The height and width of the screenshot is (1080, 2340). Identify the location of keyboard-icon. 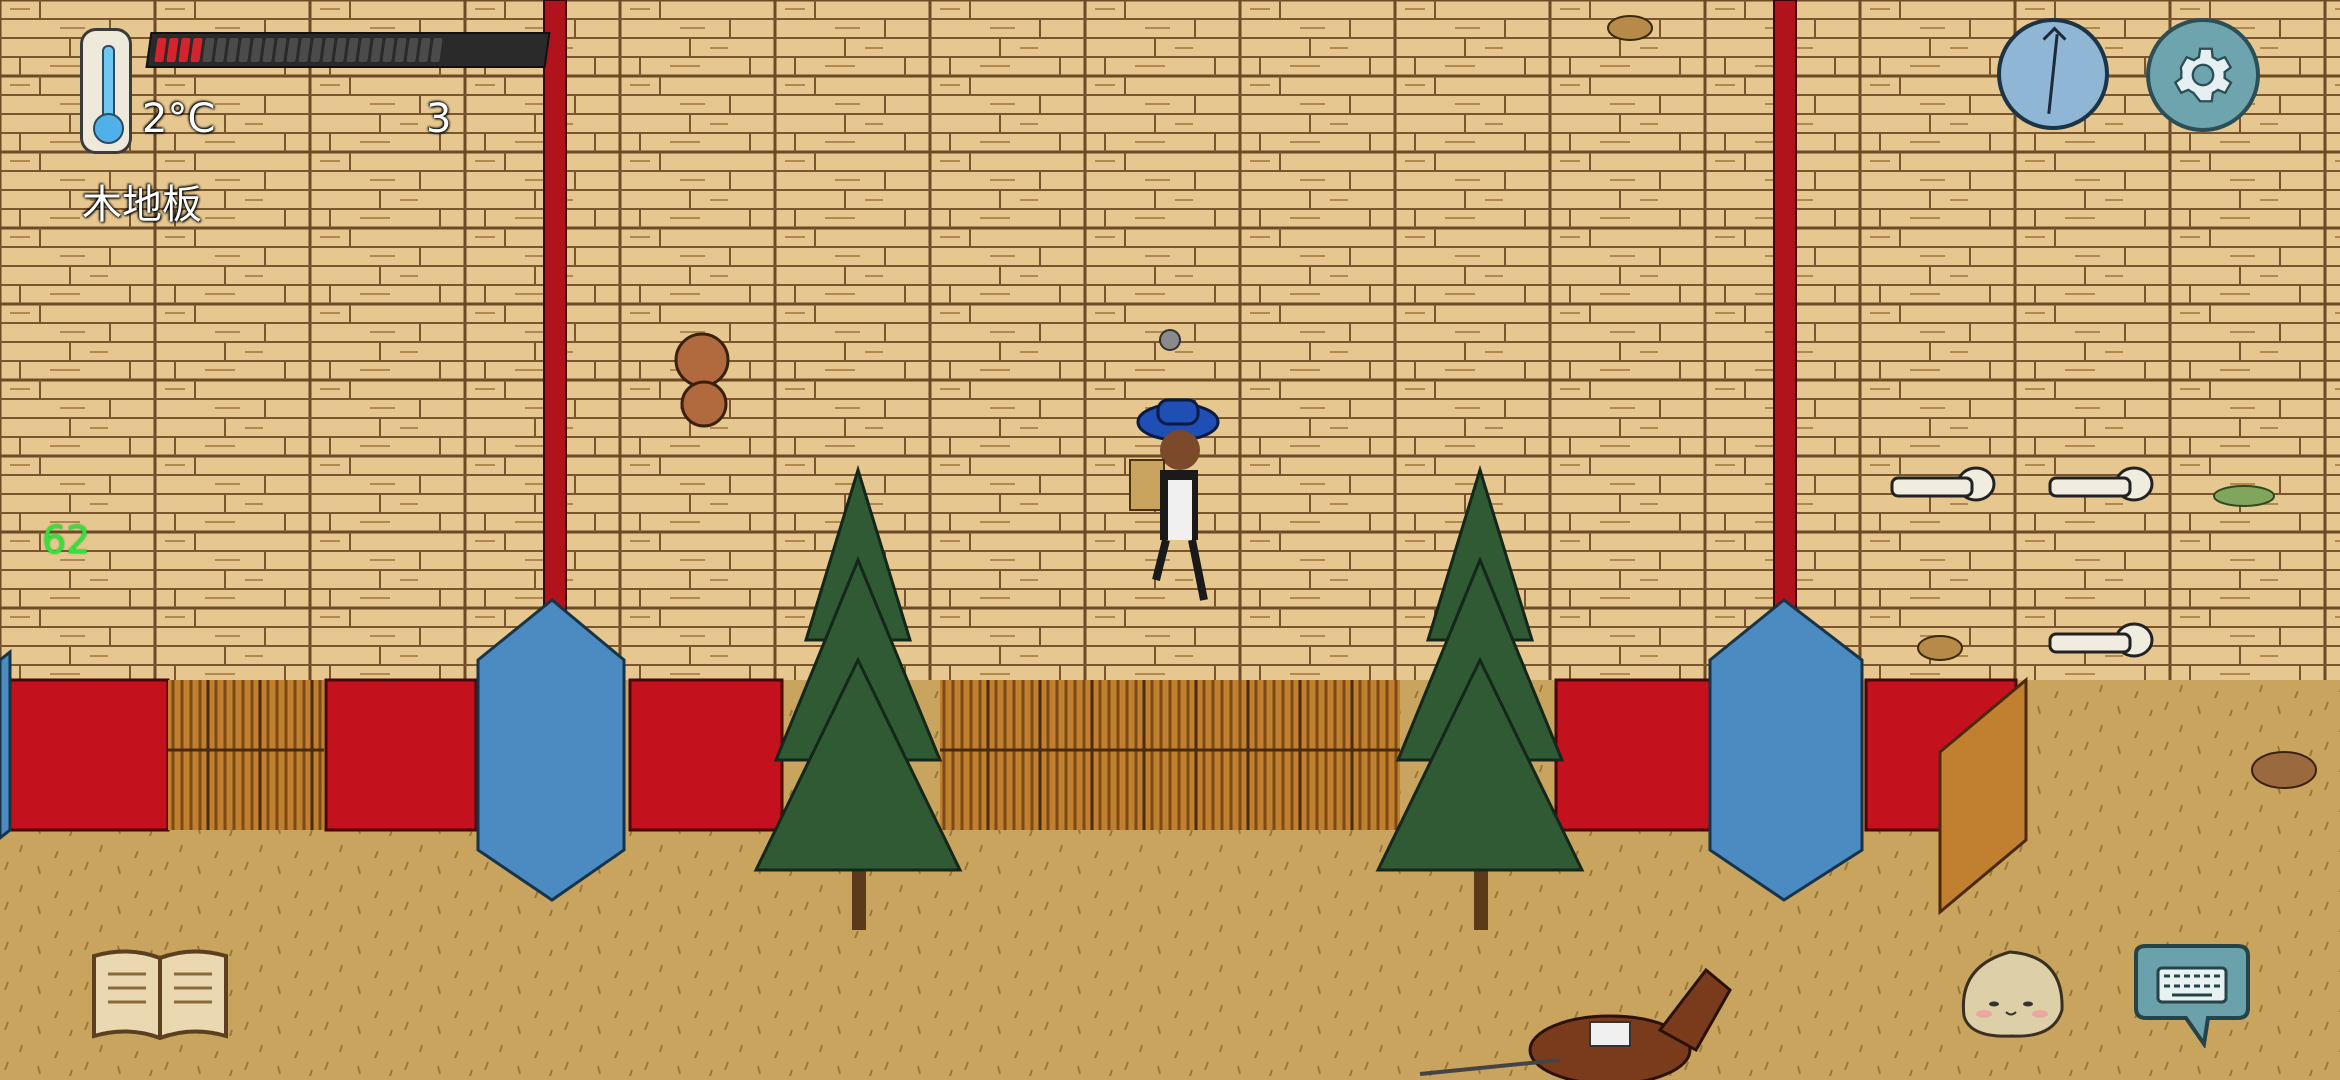
(2192, 997).